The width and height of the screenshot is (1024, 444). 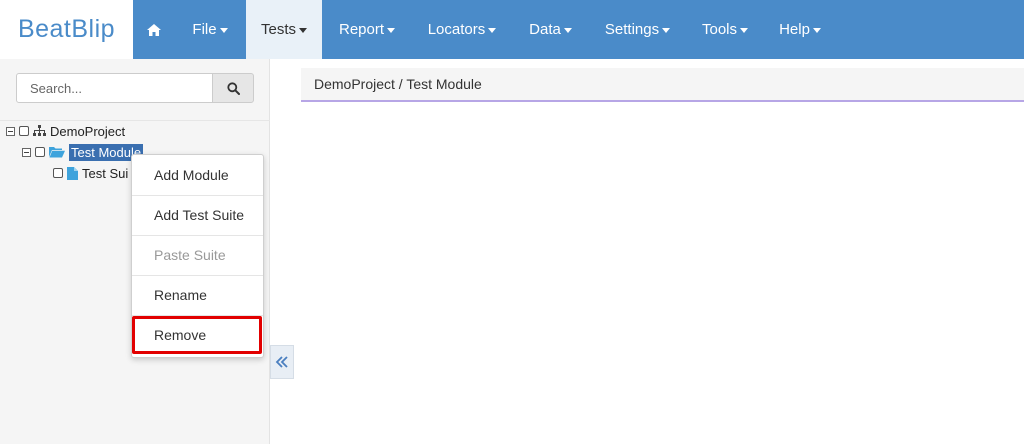 I want to click on nav-data: Data, so click(x=550, y=29).